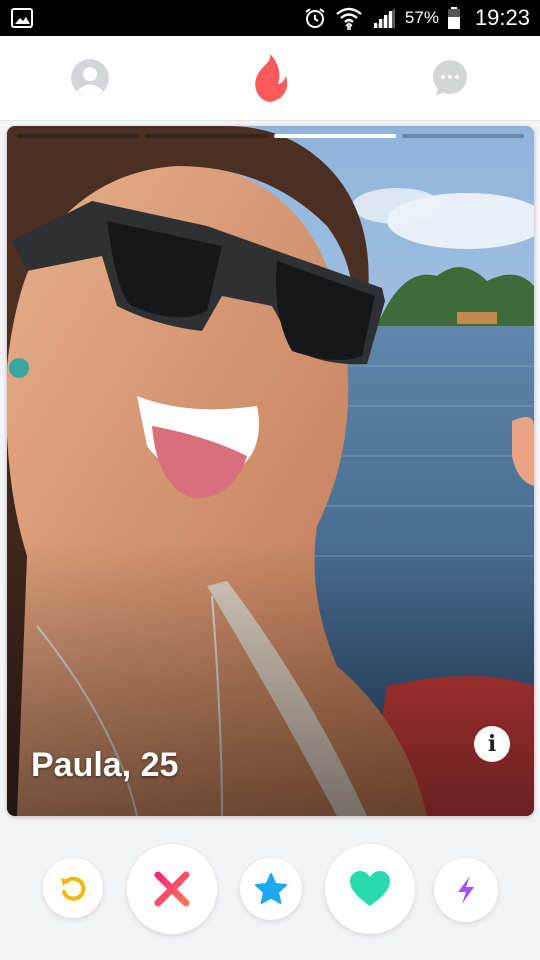 This screenshot has height=960, width=540. I want to click on chat-icon, so click(450, 78).